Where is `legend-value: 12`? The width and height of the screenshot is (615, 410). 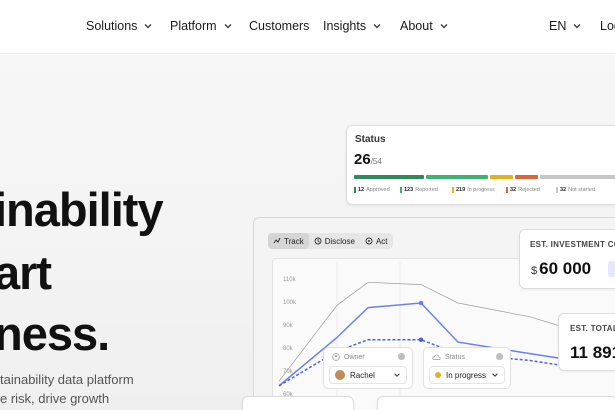 legend-value: 12 is located at coordinates (361, 190).